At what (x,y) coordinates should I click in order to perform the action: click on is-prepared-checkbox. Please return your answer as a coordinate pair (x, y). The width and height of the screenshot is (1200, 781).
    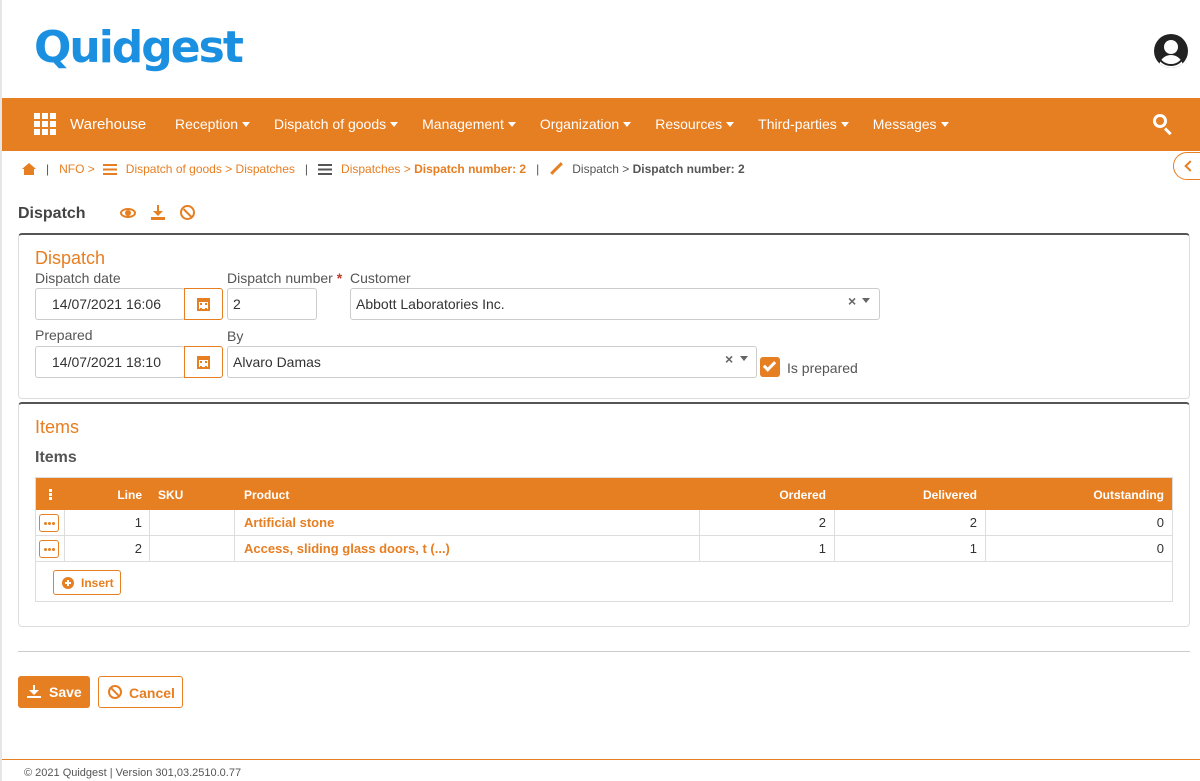
    Looking at the image, I should click on (770, 367).